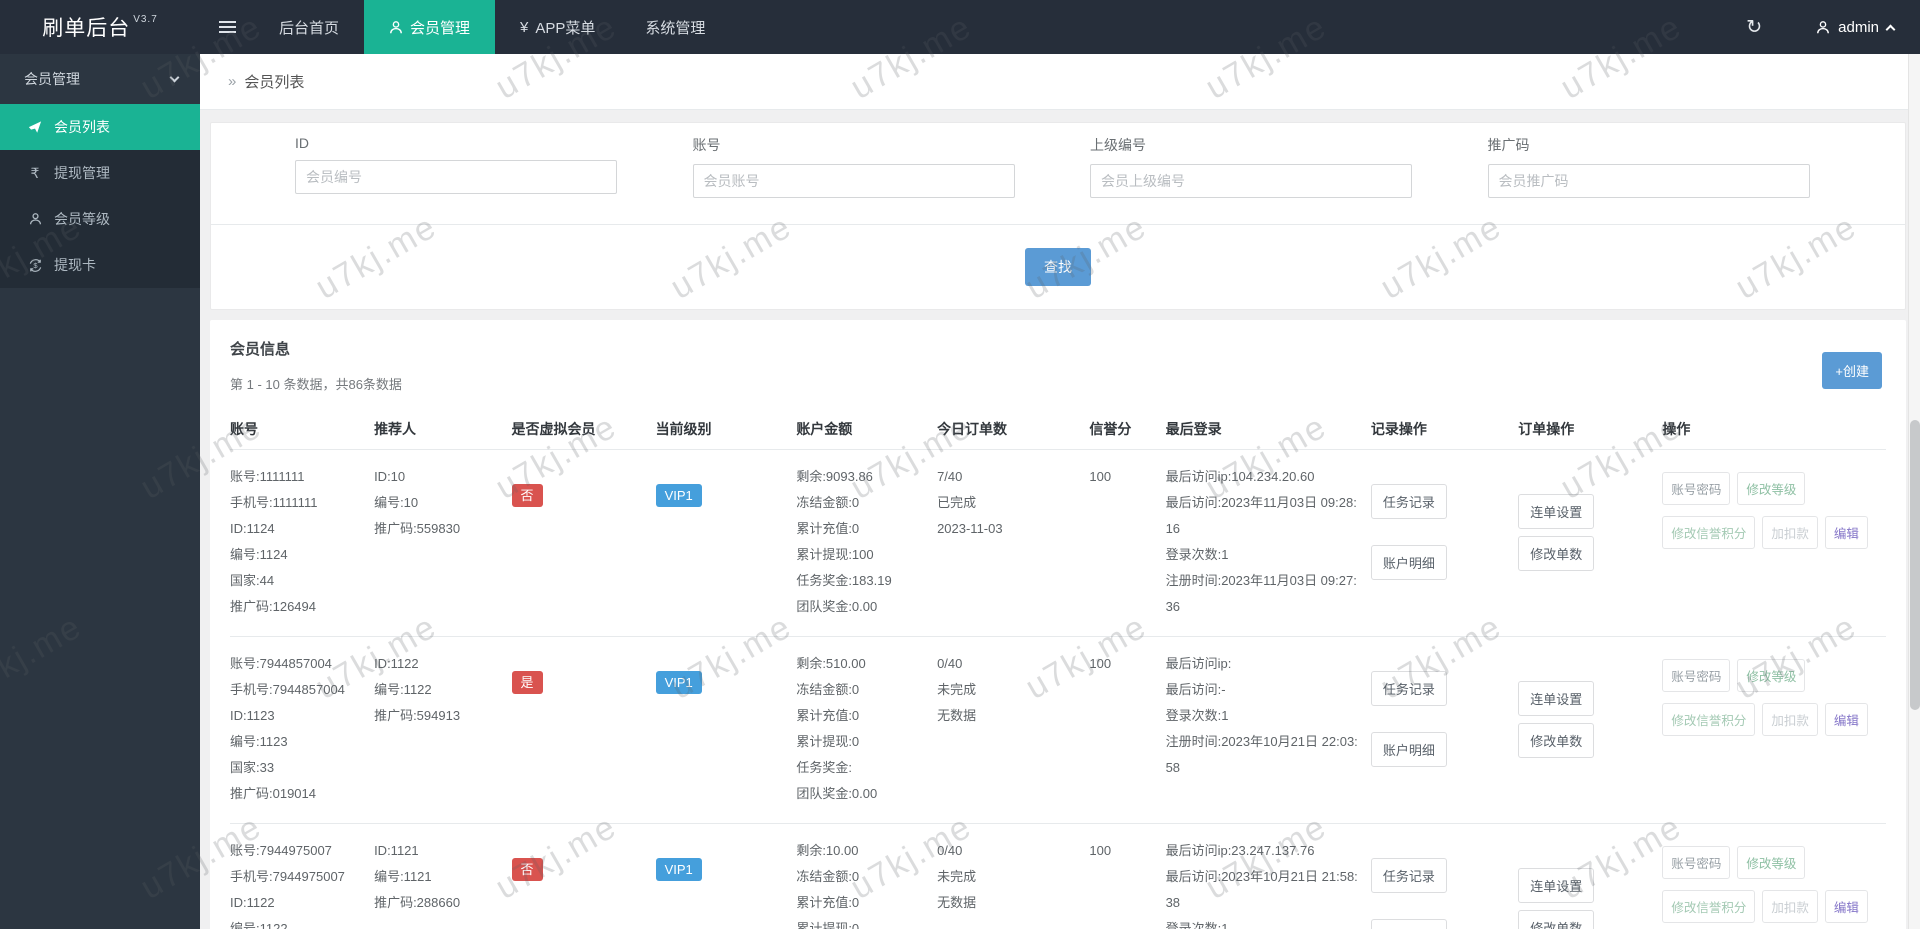  What do you see at coordinates (82, 127) in the screenshot?
I see `sidebar-item-label: 会员列表` at bounding box center [82, 127].